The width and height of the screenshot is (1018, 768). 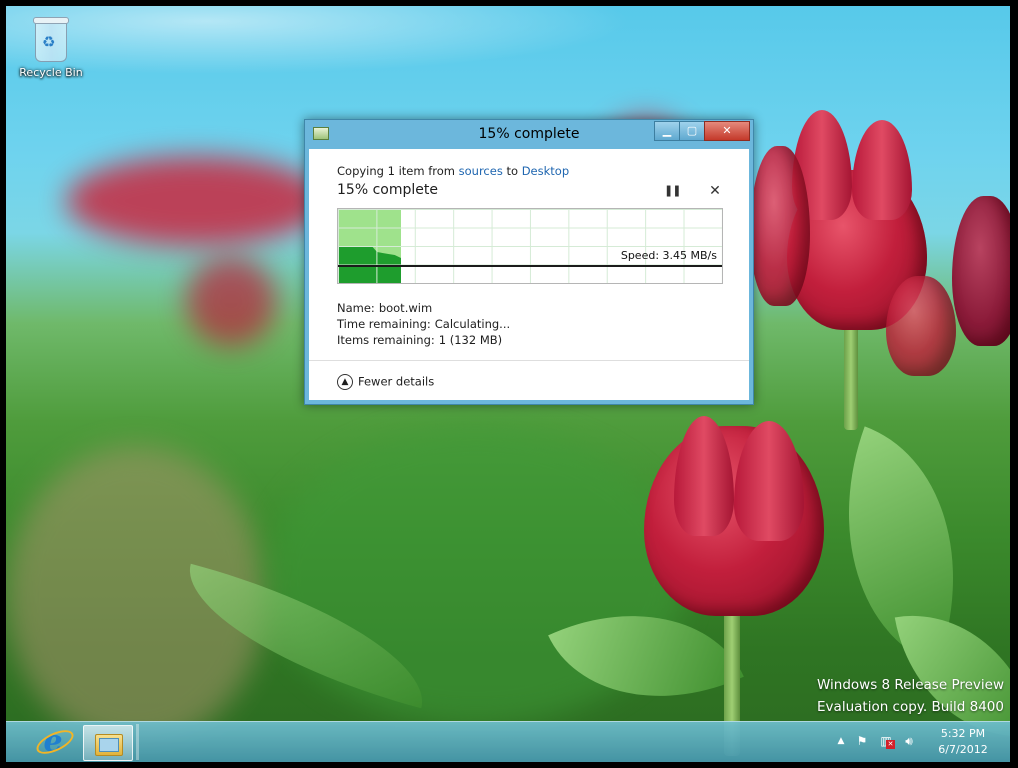 I want to click on taskbar-clock: 5:32 PM 6/7/2012, so click(x=963, y=742).